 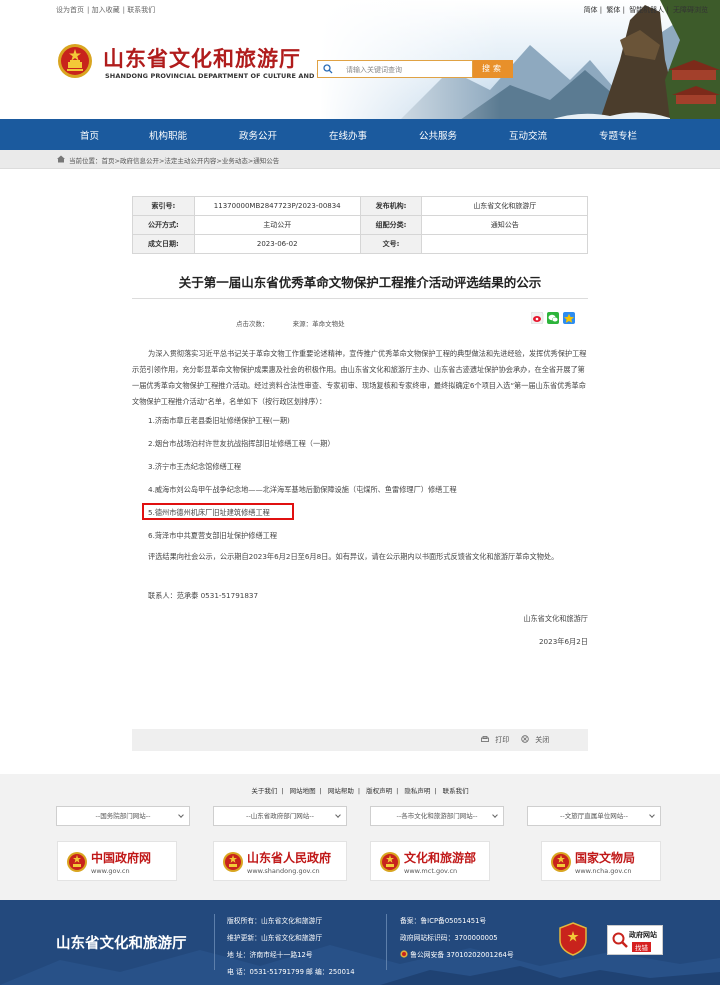 I want to click on footer-phone: 电 话：0531-51791799 邮 编：250014, so click(x=291, y=972).